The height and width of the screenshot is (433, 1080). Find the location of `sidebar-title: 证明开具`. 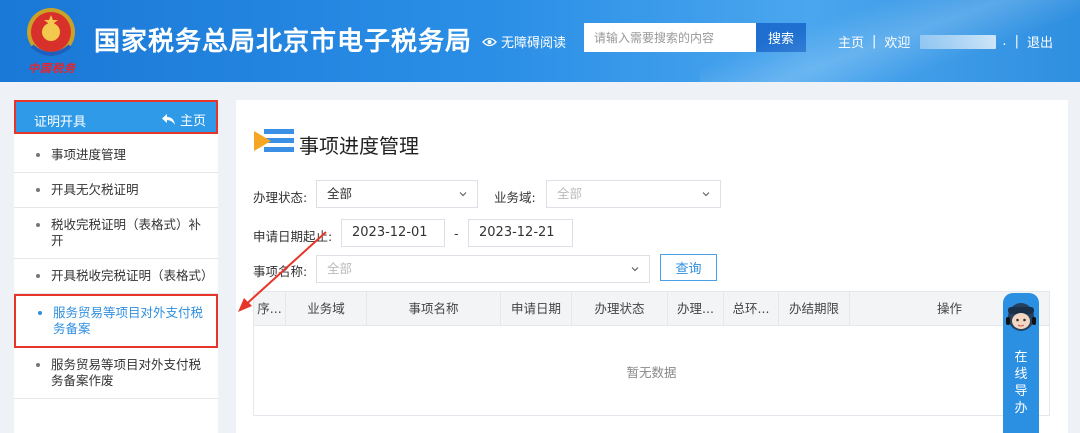

sidebar-title: 证明开具 is located at coordinates (60, 122).